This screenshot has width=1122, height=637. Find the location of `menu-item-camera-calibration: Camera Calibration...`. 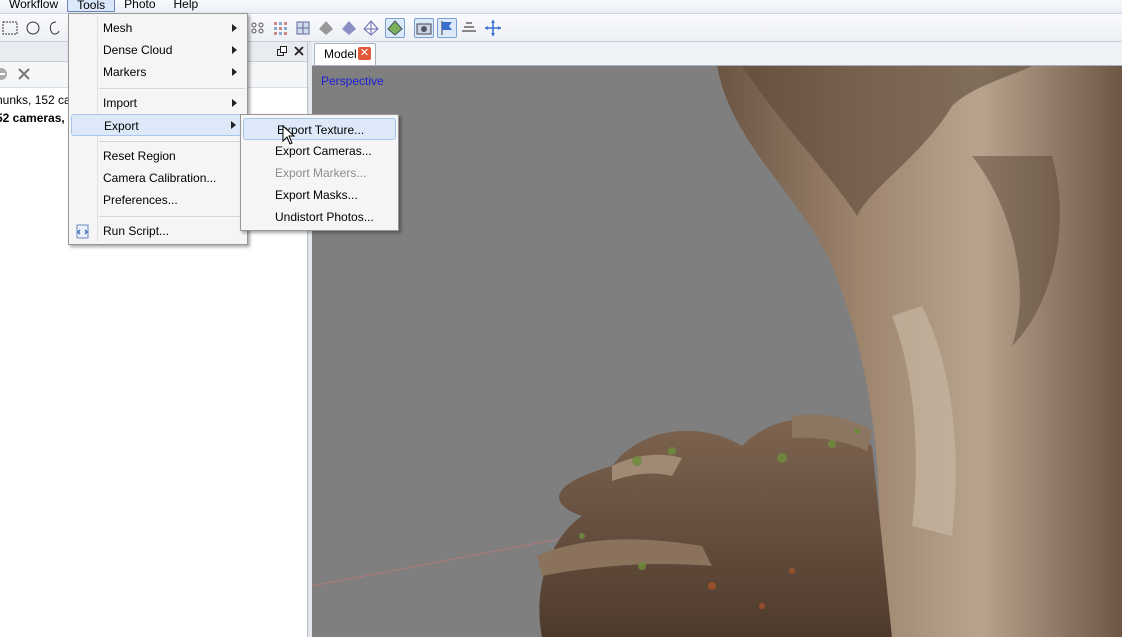

menu-item-camera-calibration: Camera Calibration... is located at coordinates (158, 178).